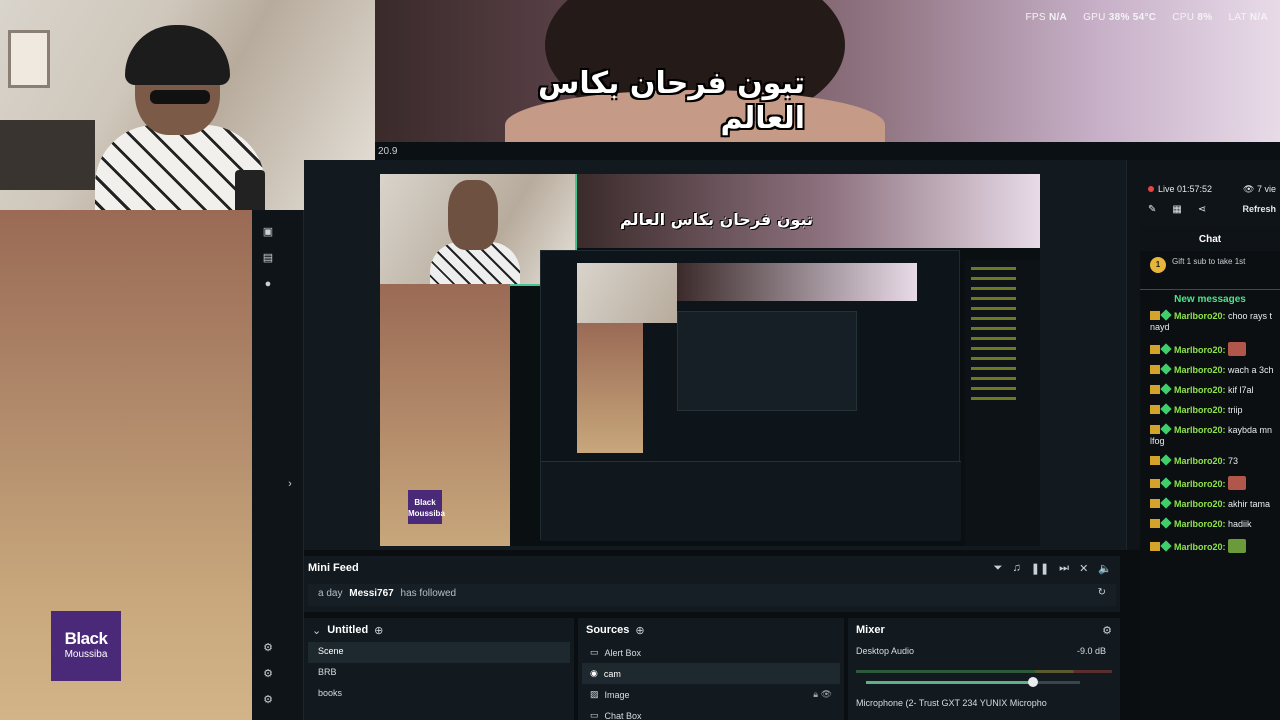 This screenshot has height=720, width=1280. Describe the element at coordinates (1107, 630) in the screenshot. I see `gear-icon: ⚙` at that location.